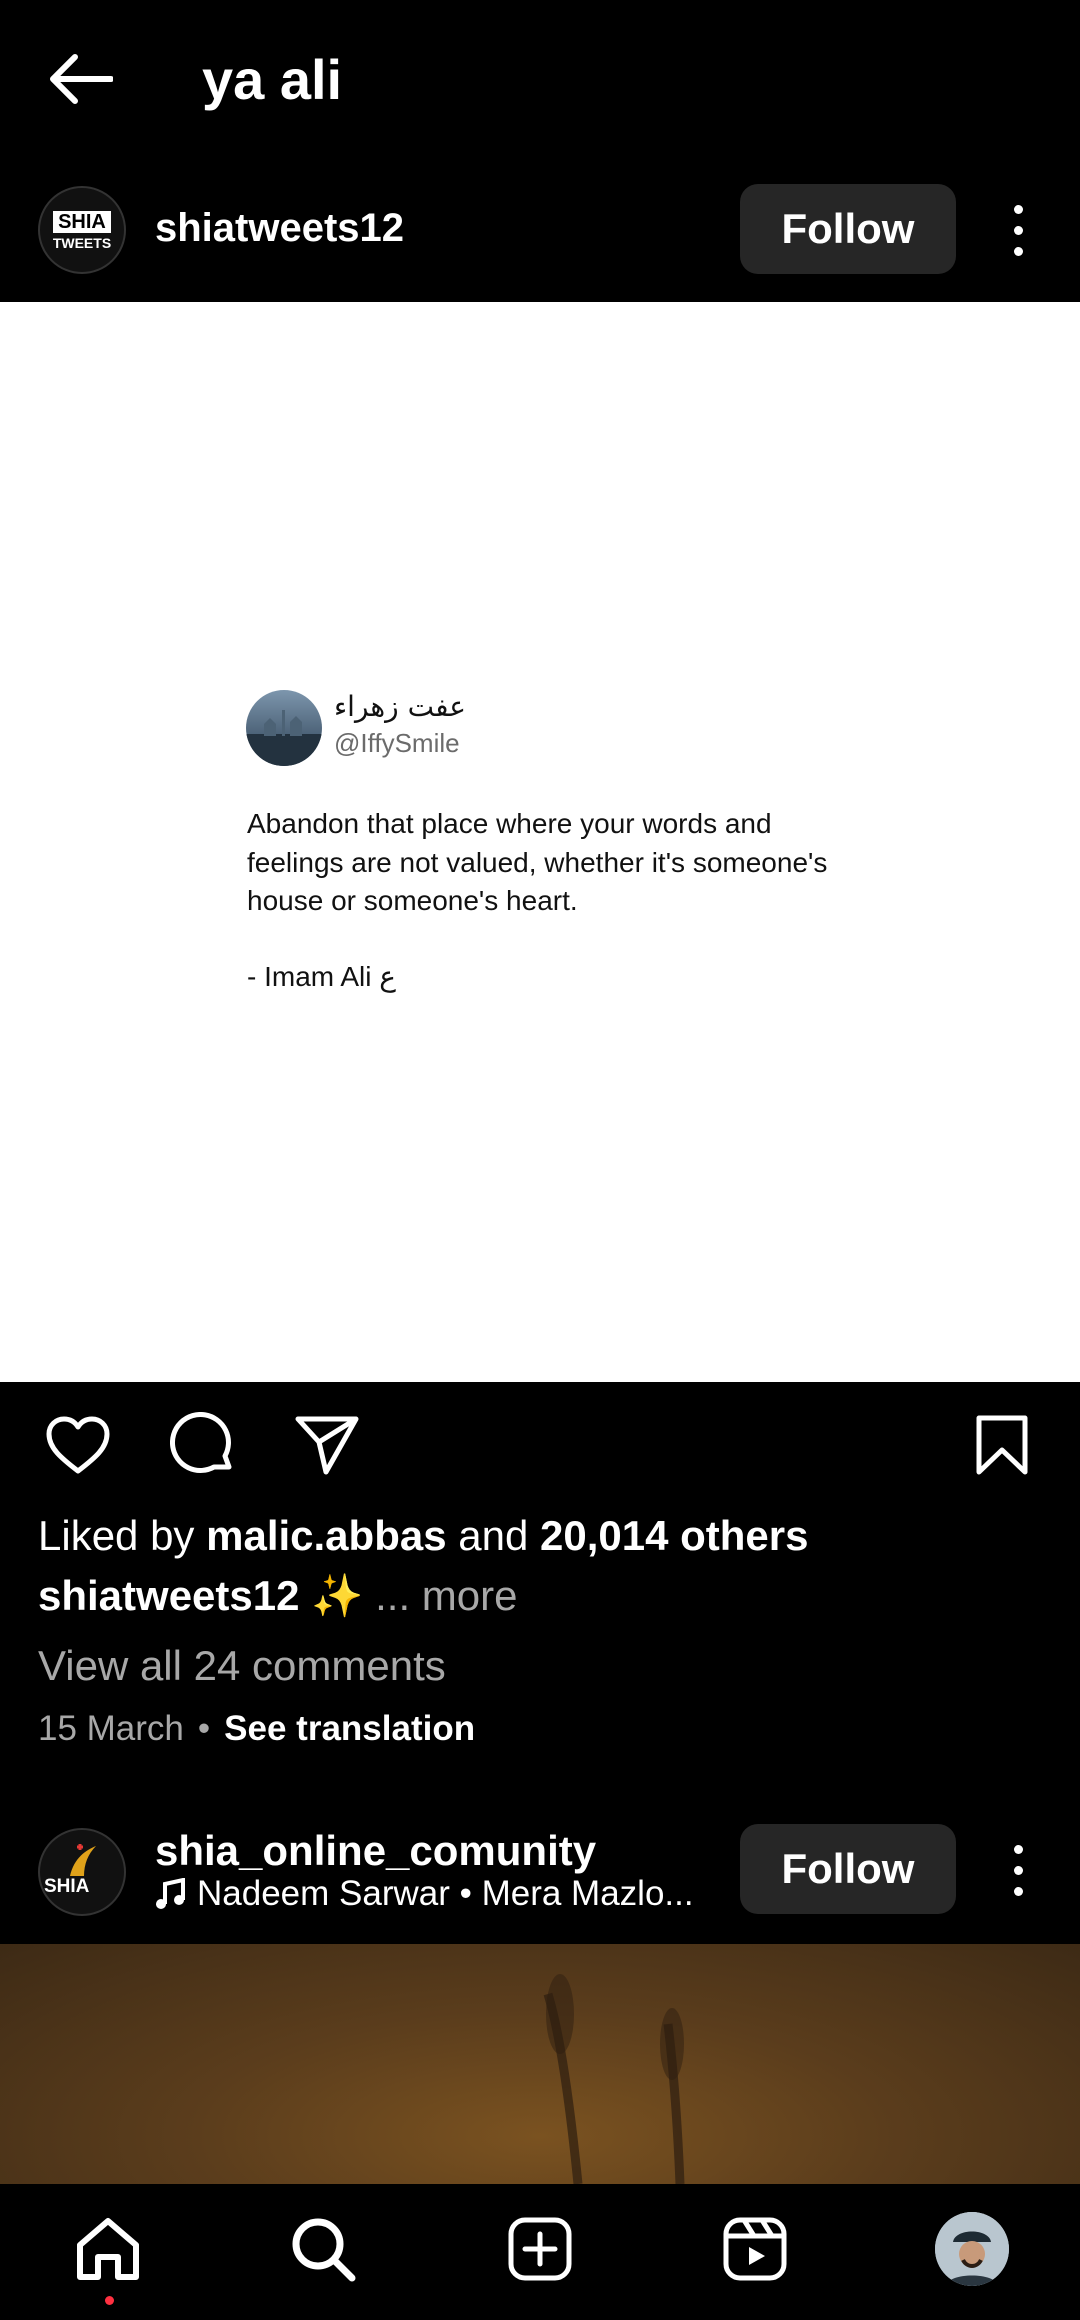 The image size is (1080, 2320). I want to click on view-comments-link: View all 24 comments, so click(242, 1666).